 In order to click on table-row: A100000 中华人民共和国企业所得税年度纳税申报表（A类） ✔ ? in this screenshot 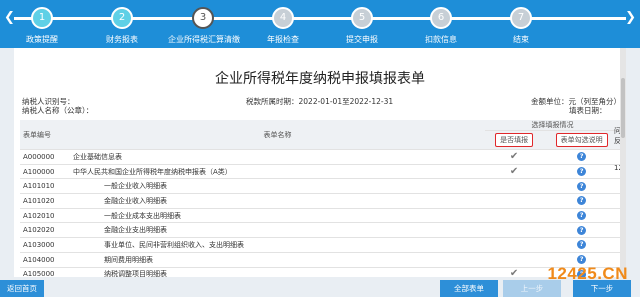, I will do `click(320, 172)`.